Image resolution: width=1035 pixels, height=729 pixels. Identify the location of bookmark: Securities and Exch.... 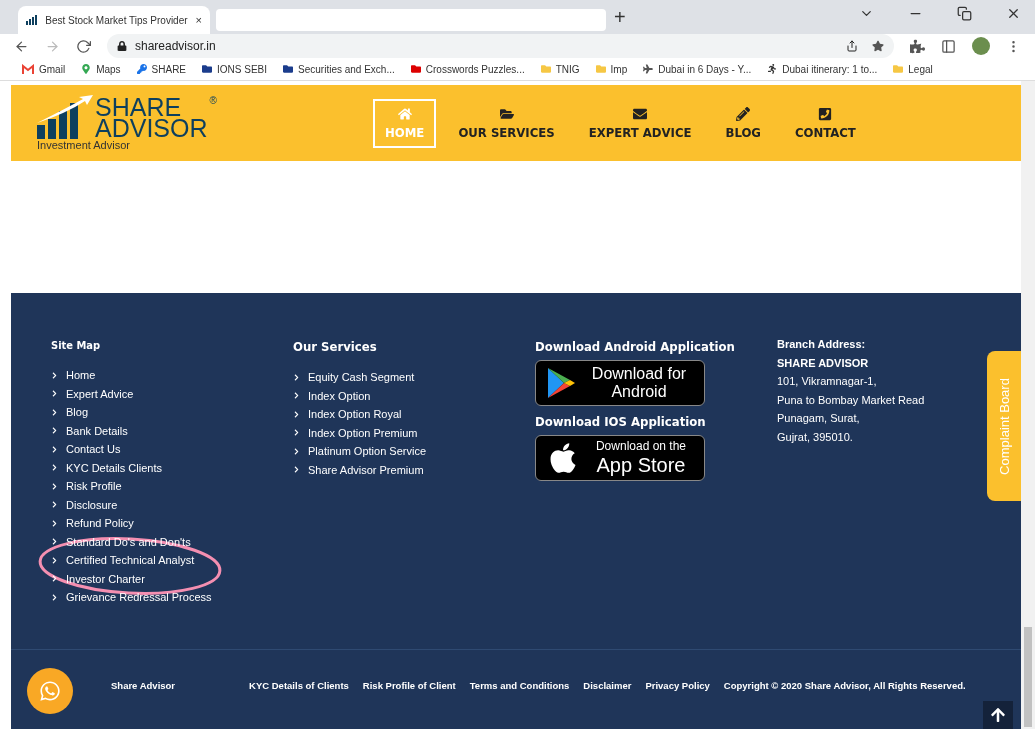
(339, 69).